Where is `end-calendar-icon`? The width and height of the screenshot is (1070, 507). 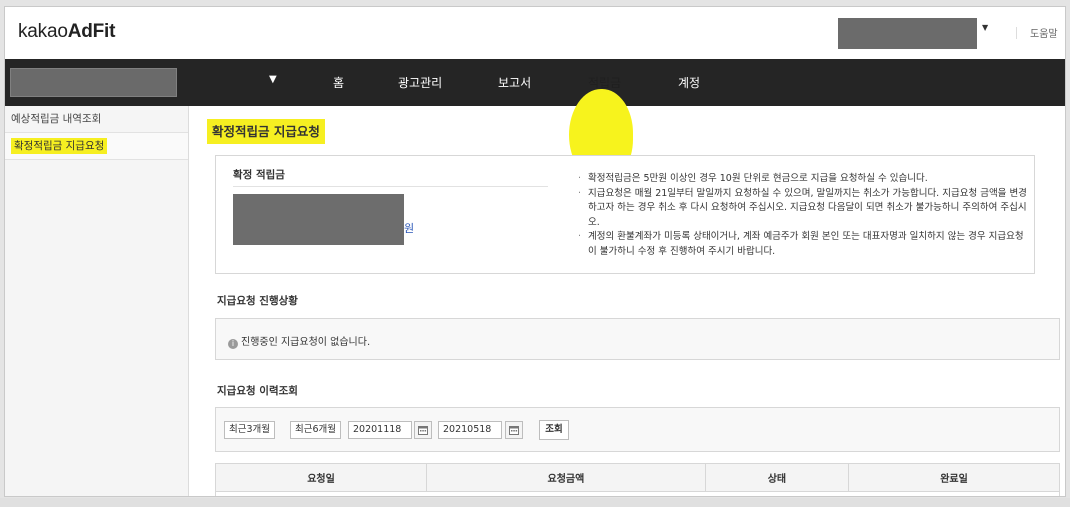 end-calendar-icon is located at coordinates (514, 430).